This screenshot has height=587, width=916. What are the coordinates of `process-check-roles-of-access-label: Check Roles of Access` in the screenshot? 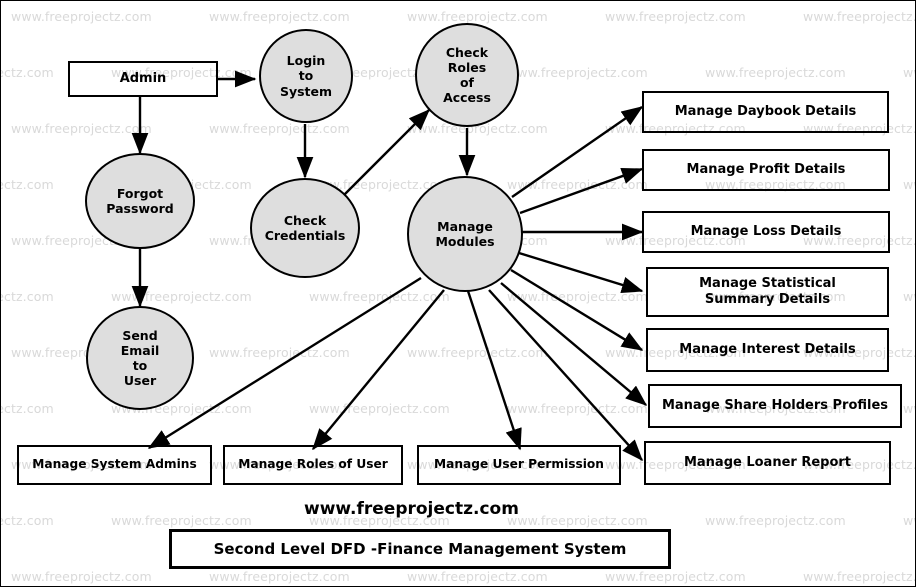 It's located at (467, 75).